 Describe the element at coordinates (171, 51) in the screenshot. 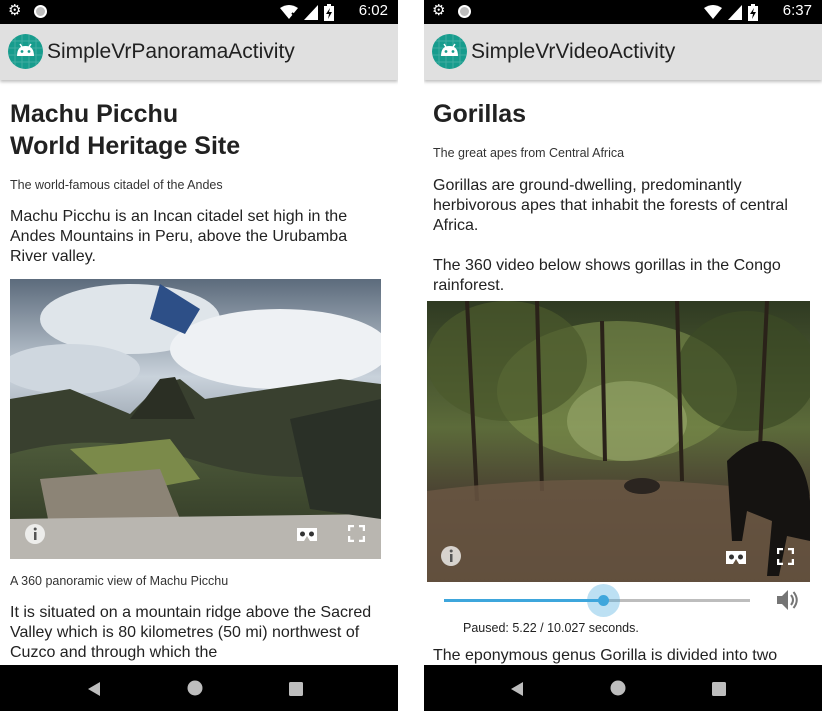

I see `app-title: SimpleVrPanoramaActivity` at that location.